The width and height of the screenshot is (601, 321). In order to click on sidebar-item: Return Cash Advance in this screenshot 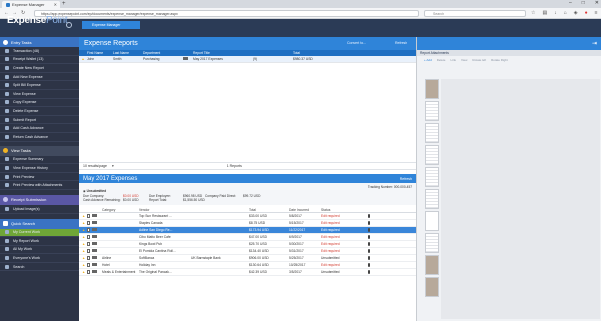, I will do `click(39, 137)`.